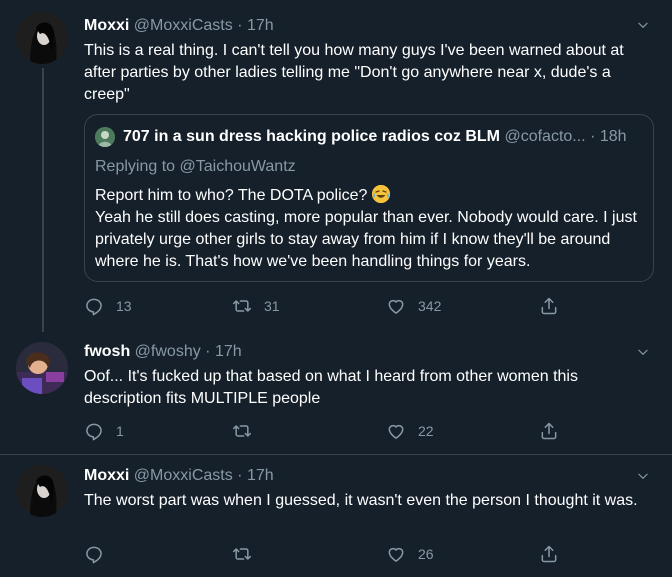 This screenshot has width=672, height=577. Describe the element at coordinates (430, 306) in the screenshot. I see `like-count: 342` at that location.